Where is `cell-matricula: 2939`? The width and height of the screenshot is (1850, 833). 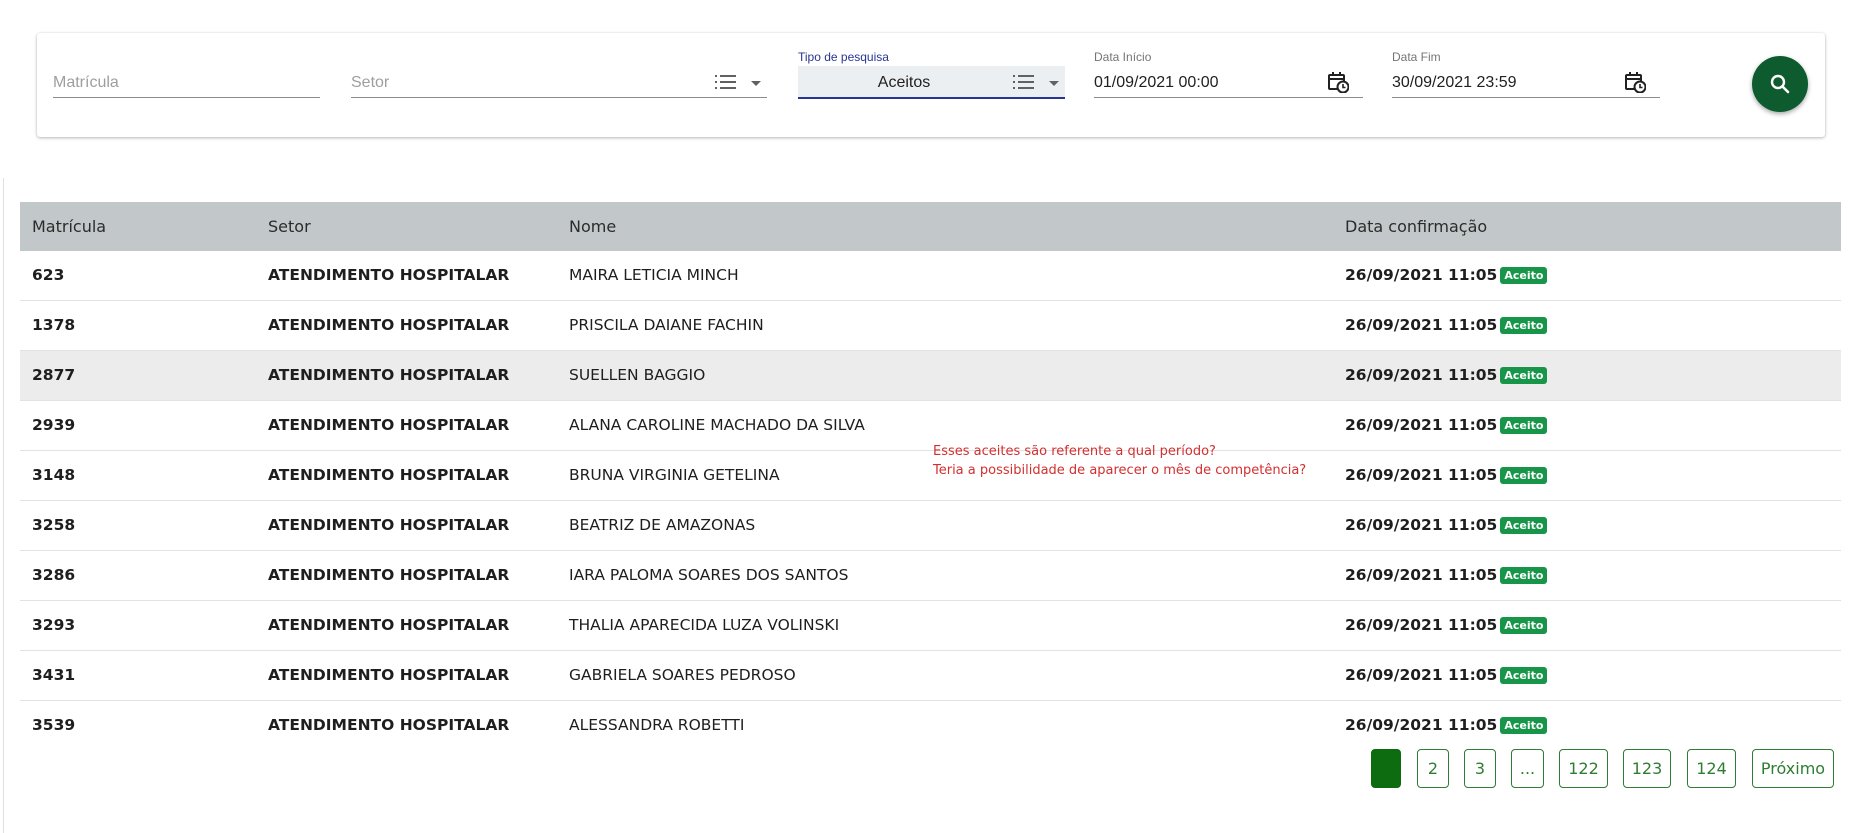 cell-matricula: 2939 is located at coordinates (54, 425).